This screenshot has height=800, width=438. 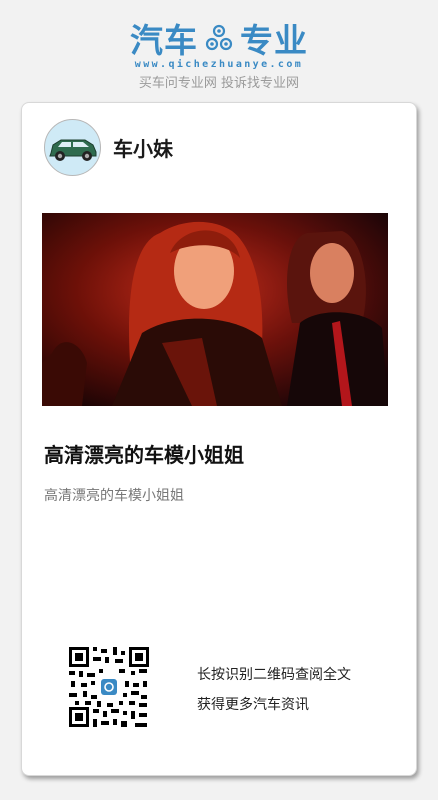 What do you see at coordinates (144, 455) in the screenshot?
I see `post-title: 高清漂亮的车模小姐姐` at bounding box center [144, 455].